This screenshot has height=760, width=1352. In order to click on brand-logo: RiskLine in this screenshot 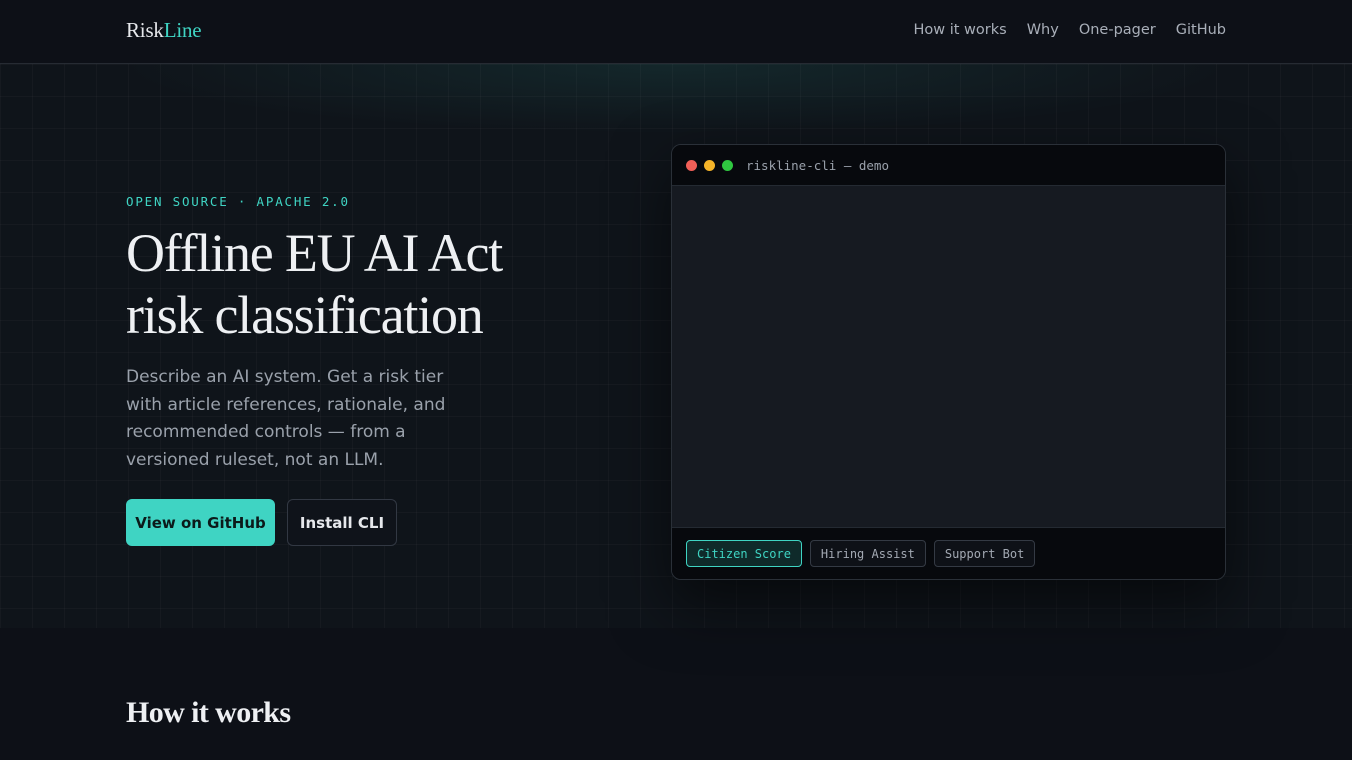, I will do `click(164, 30)`.